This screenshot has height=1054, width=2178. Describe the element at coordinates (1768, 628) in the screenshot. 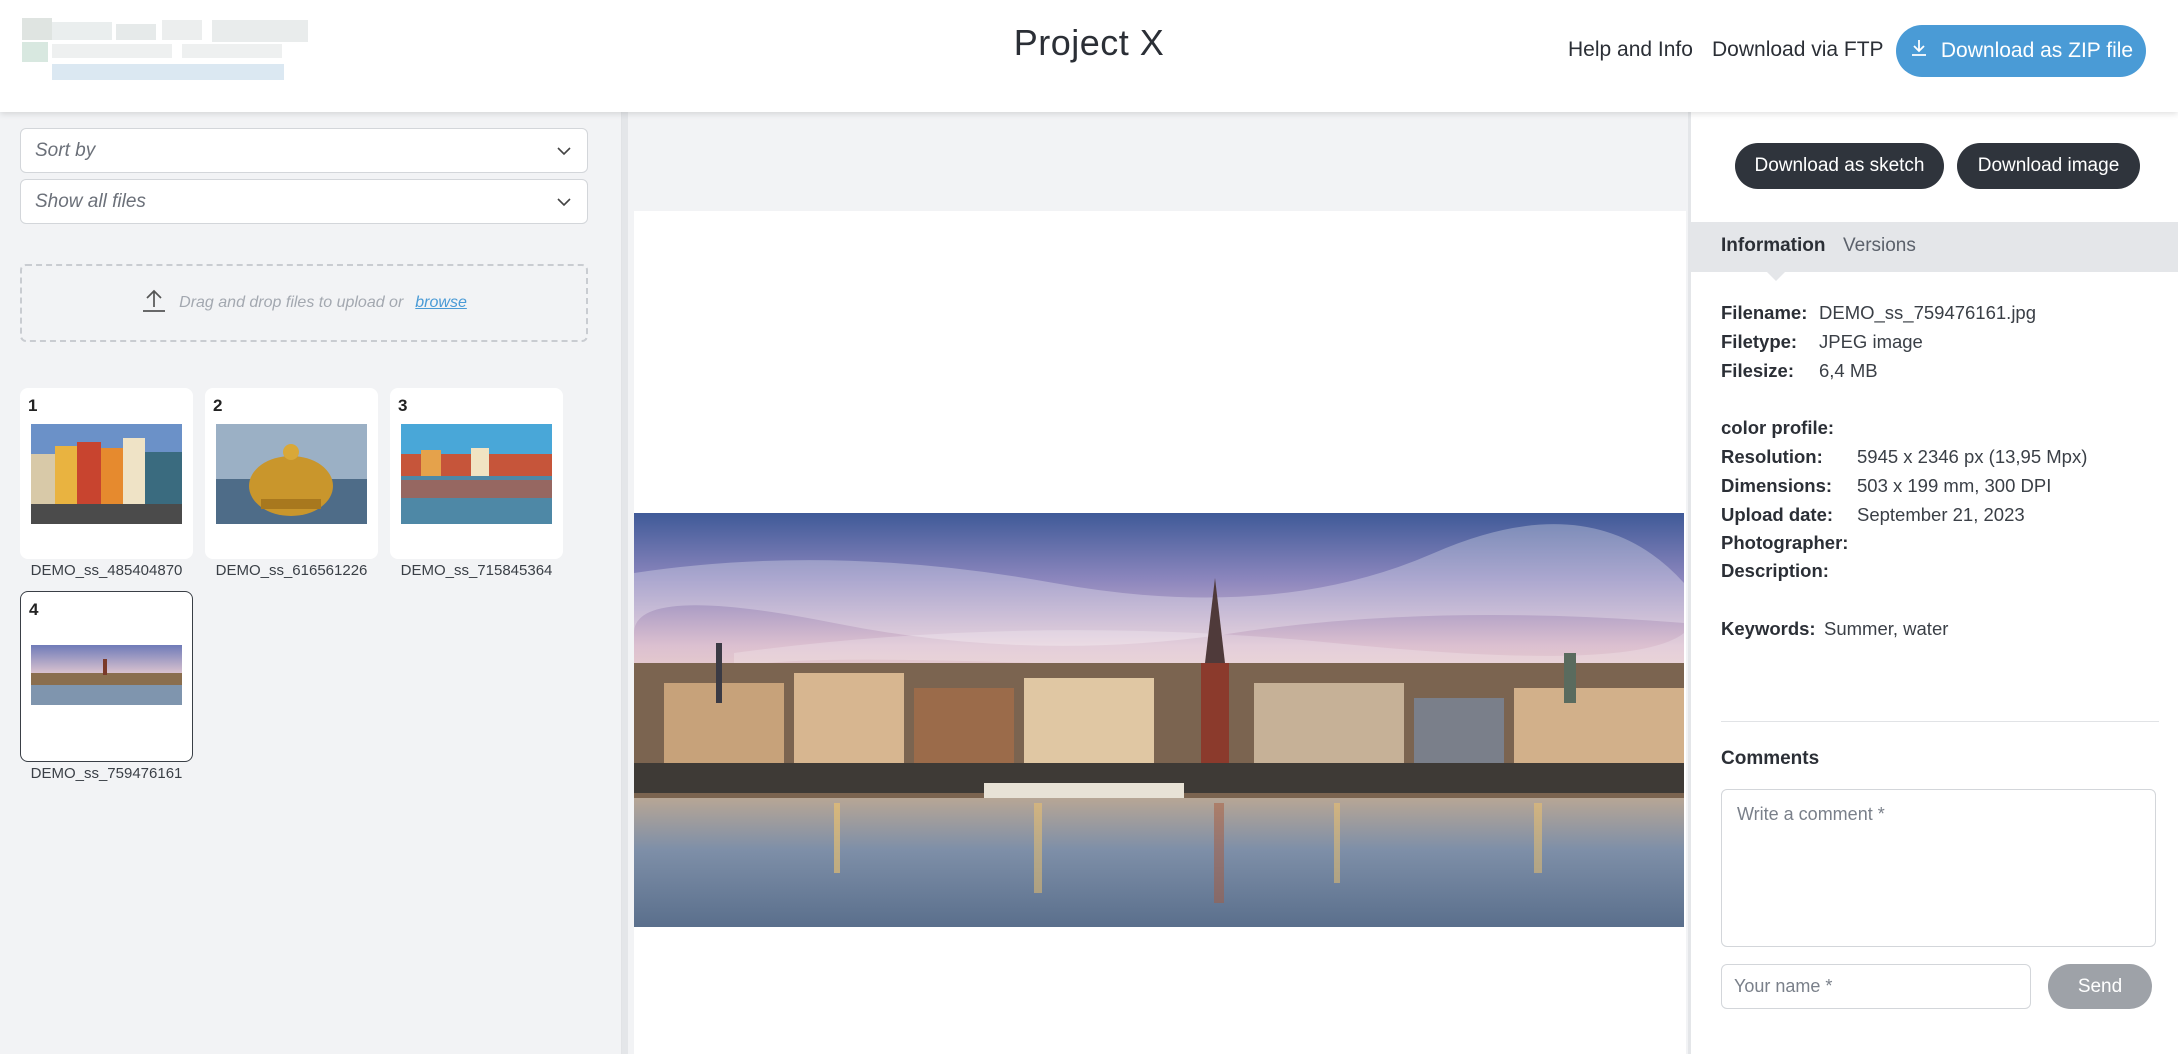

I see `info-label: Keywords:` at that location.